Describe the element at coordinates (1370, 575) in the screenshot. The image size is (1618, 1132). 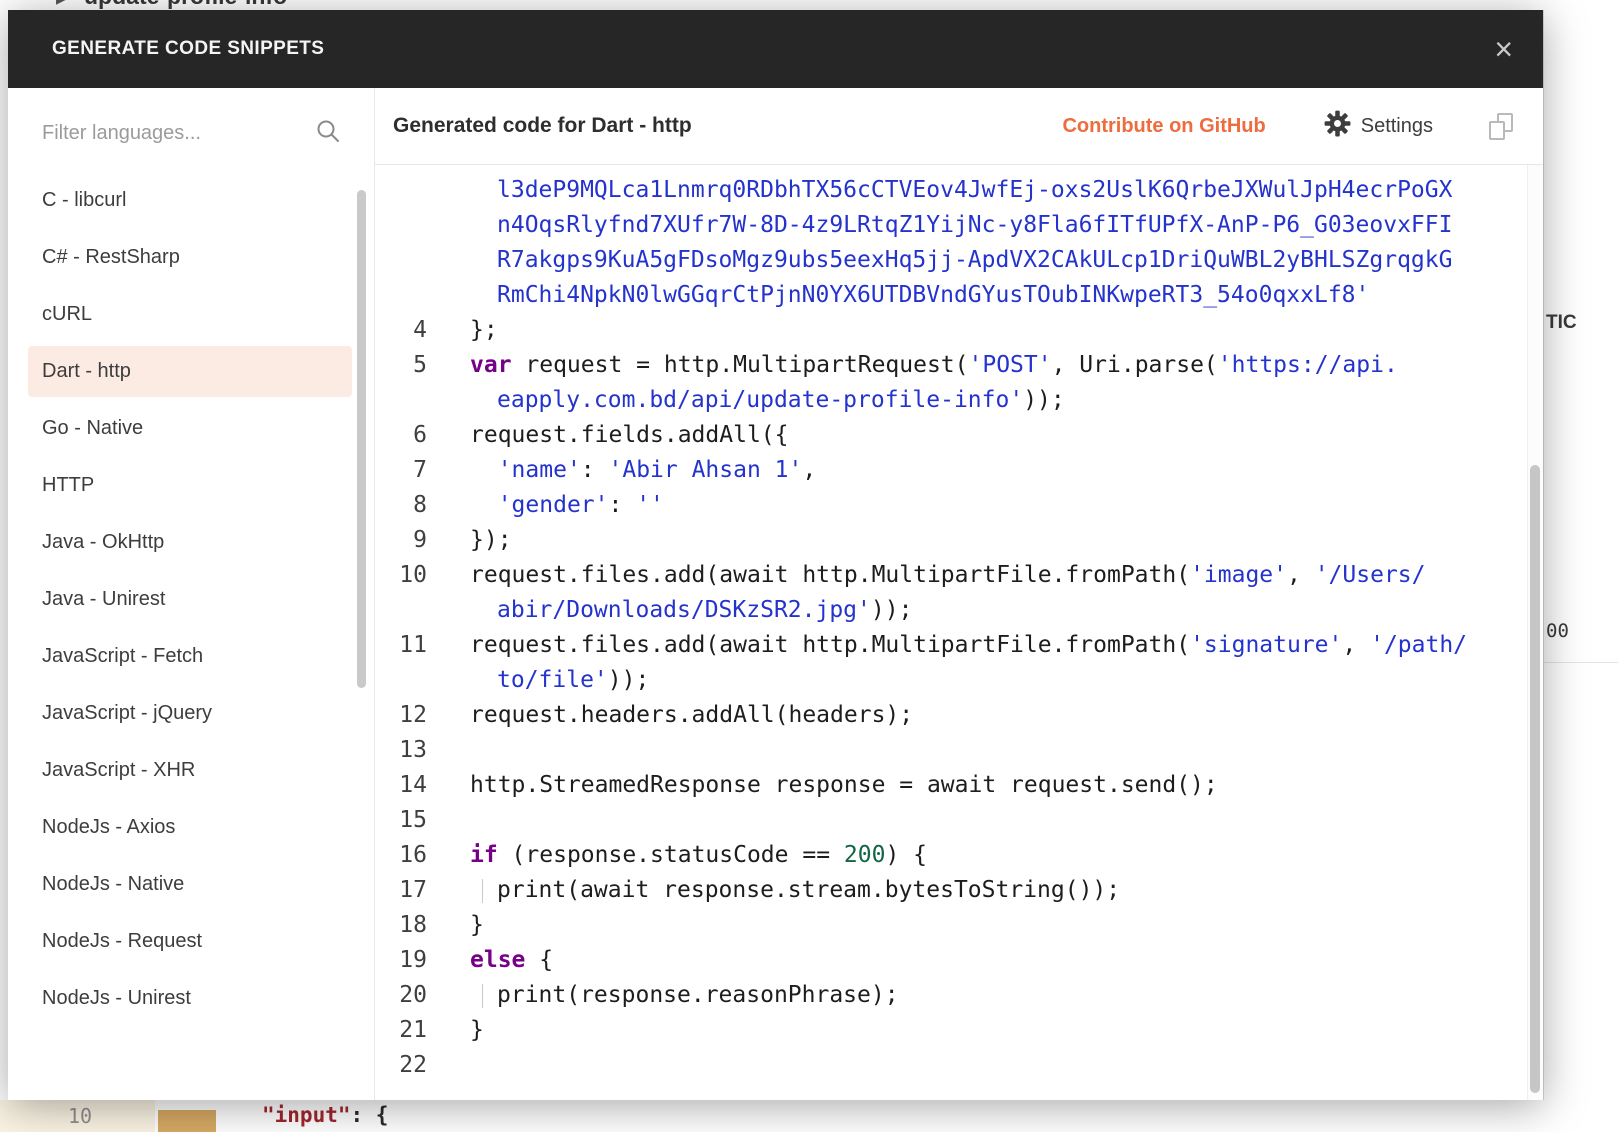
I see `code-token-string: '/Users/` at that location.